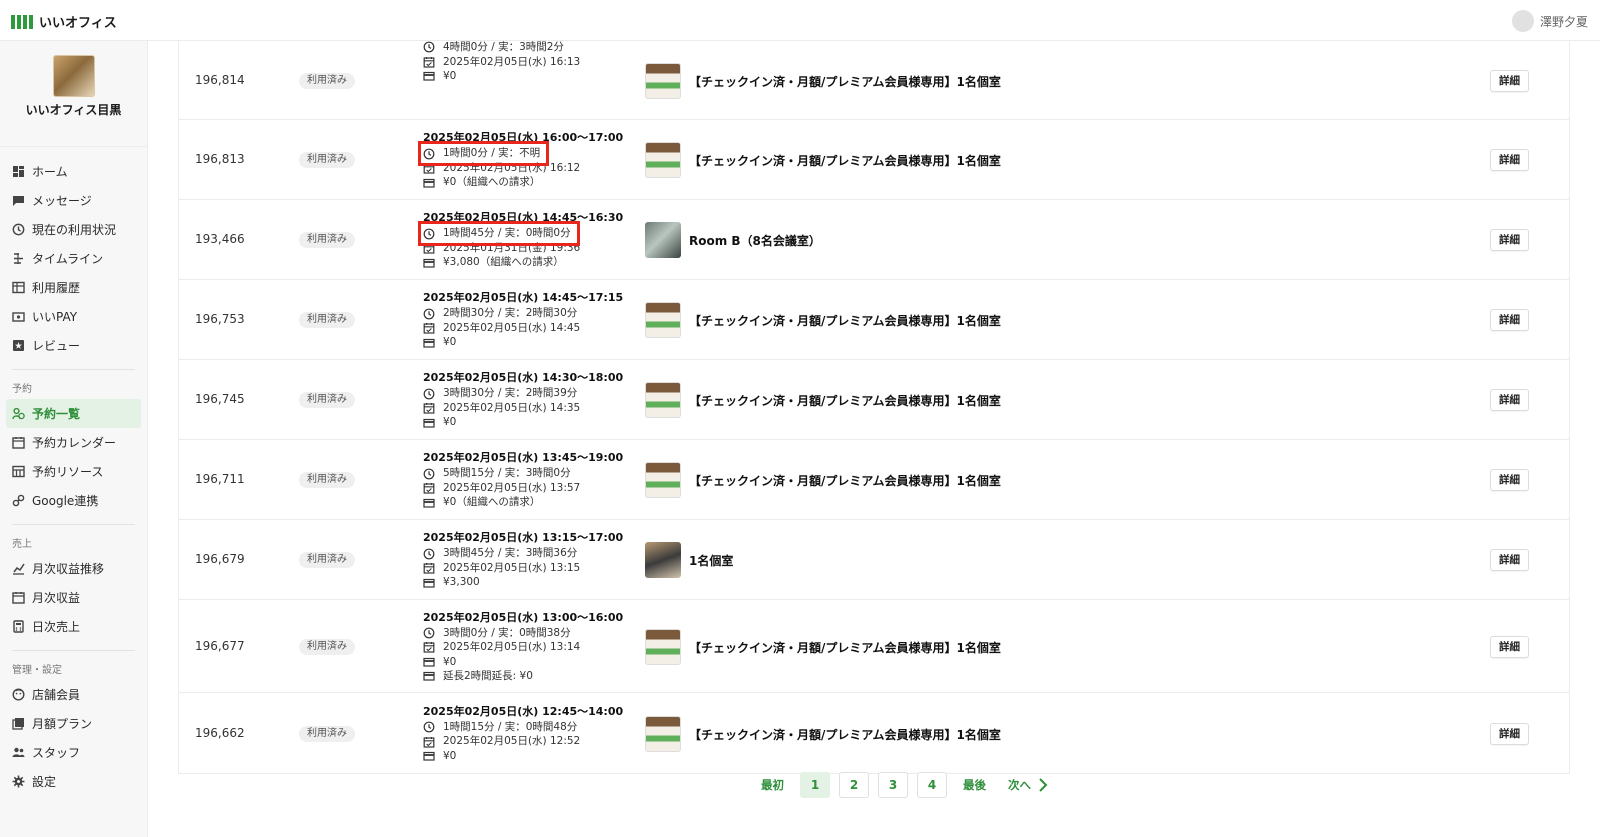 The height and width of the screenshot is (837, 1600). I want to click on extension-line: 延長2時間延長: ¥0, so click(528, 676).